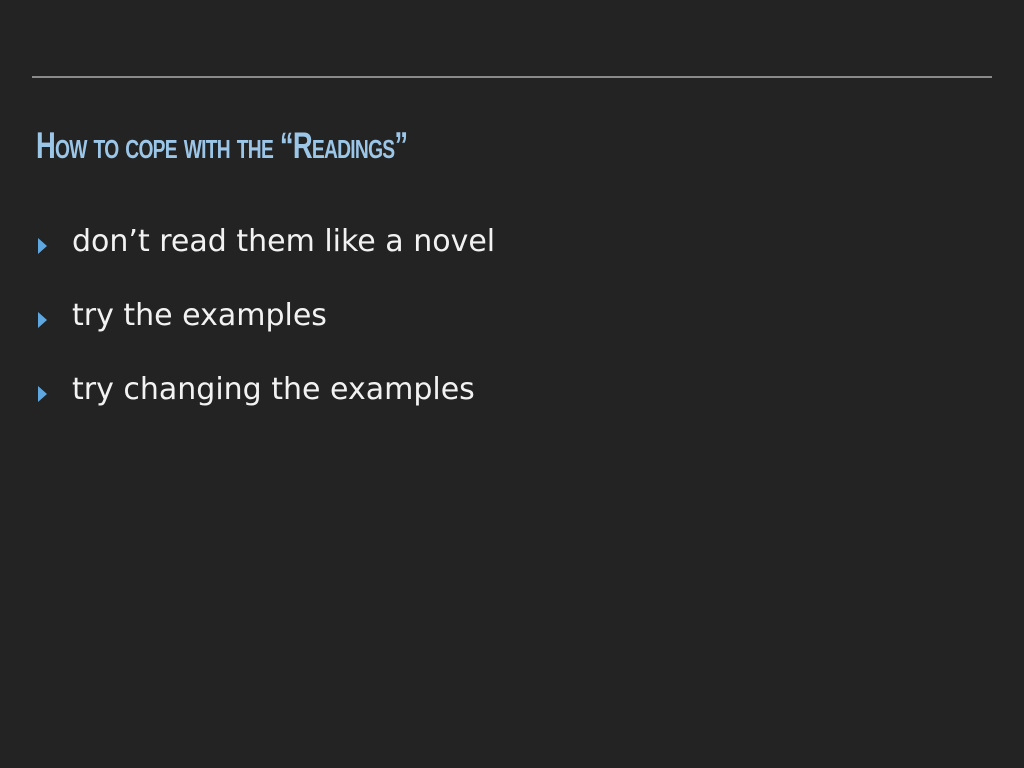  What do you see at coordinates (512, 77) in the screenshot?
I see `top-divider` at bounding box center [512, 77].